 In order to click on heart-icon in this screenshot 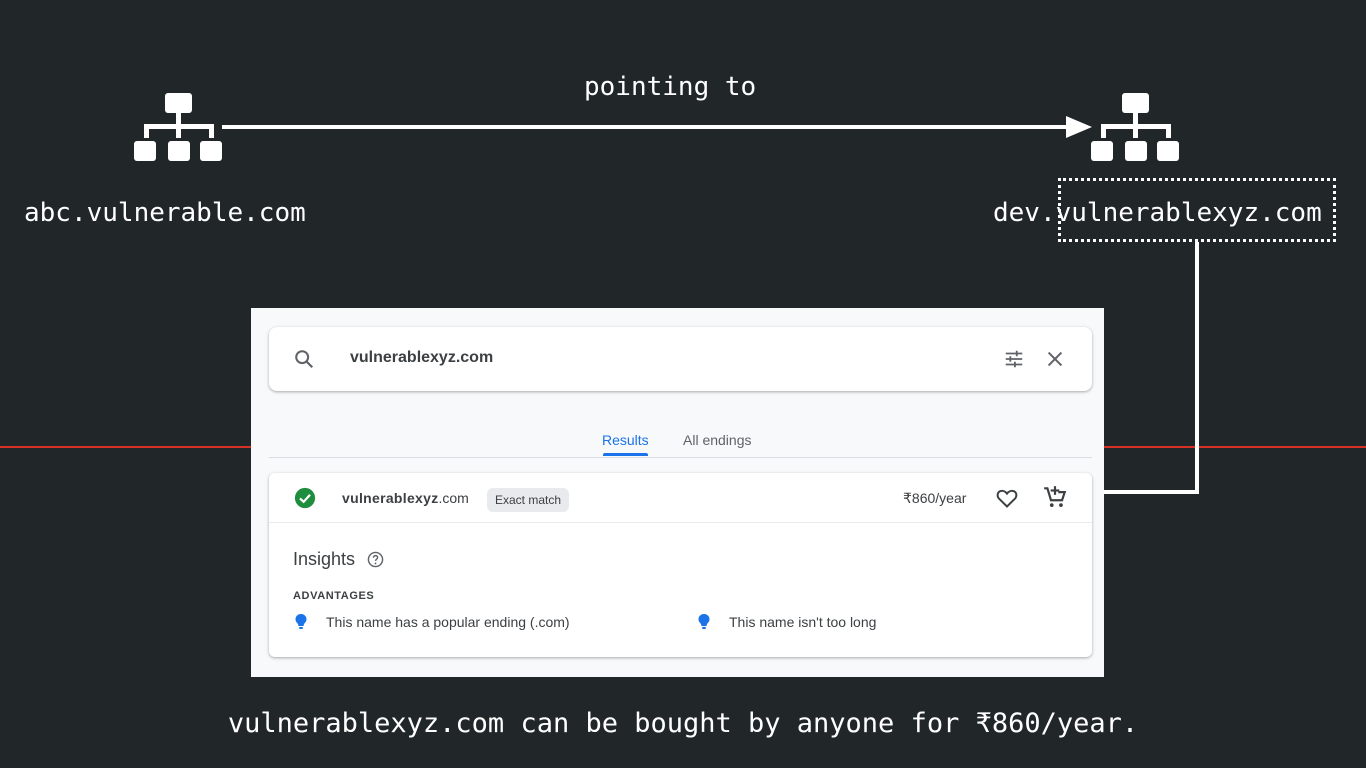, I will do `click(1007, 498)`.